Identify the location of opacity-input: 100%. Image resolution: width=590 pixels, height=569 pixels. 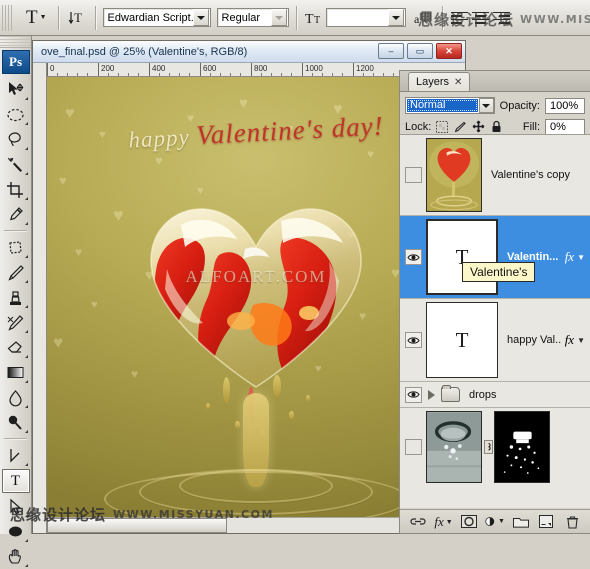
(565, 105).